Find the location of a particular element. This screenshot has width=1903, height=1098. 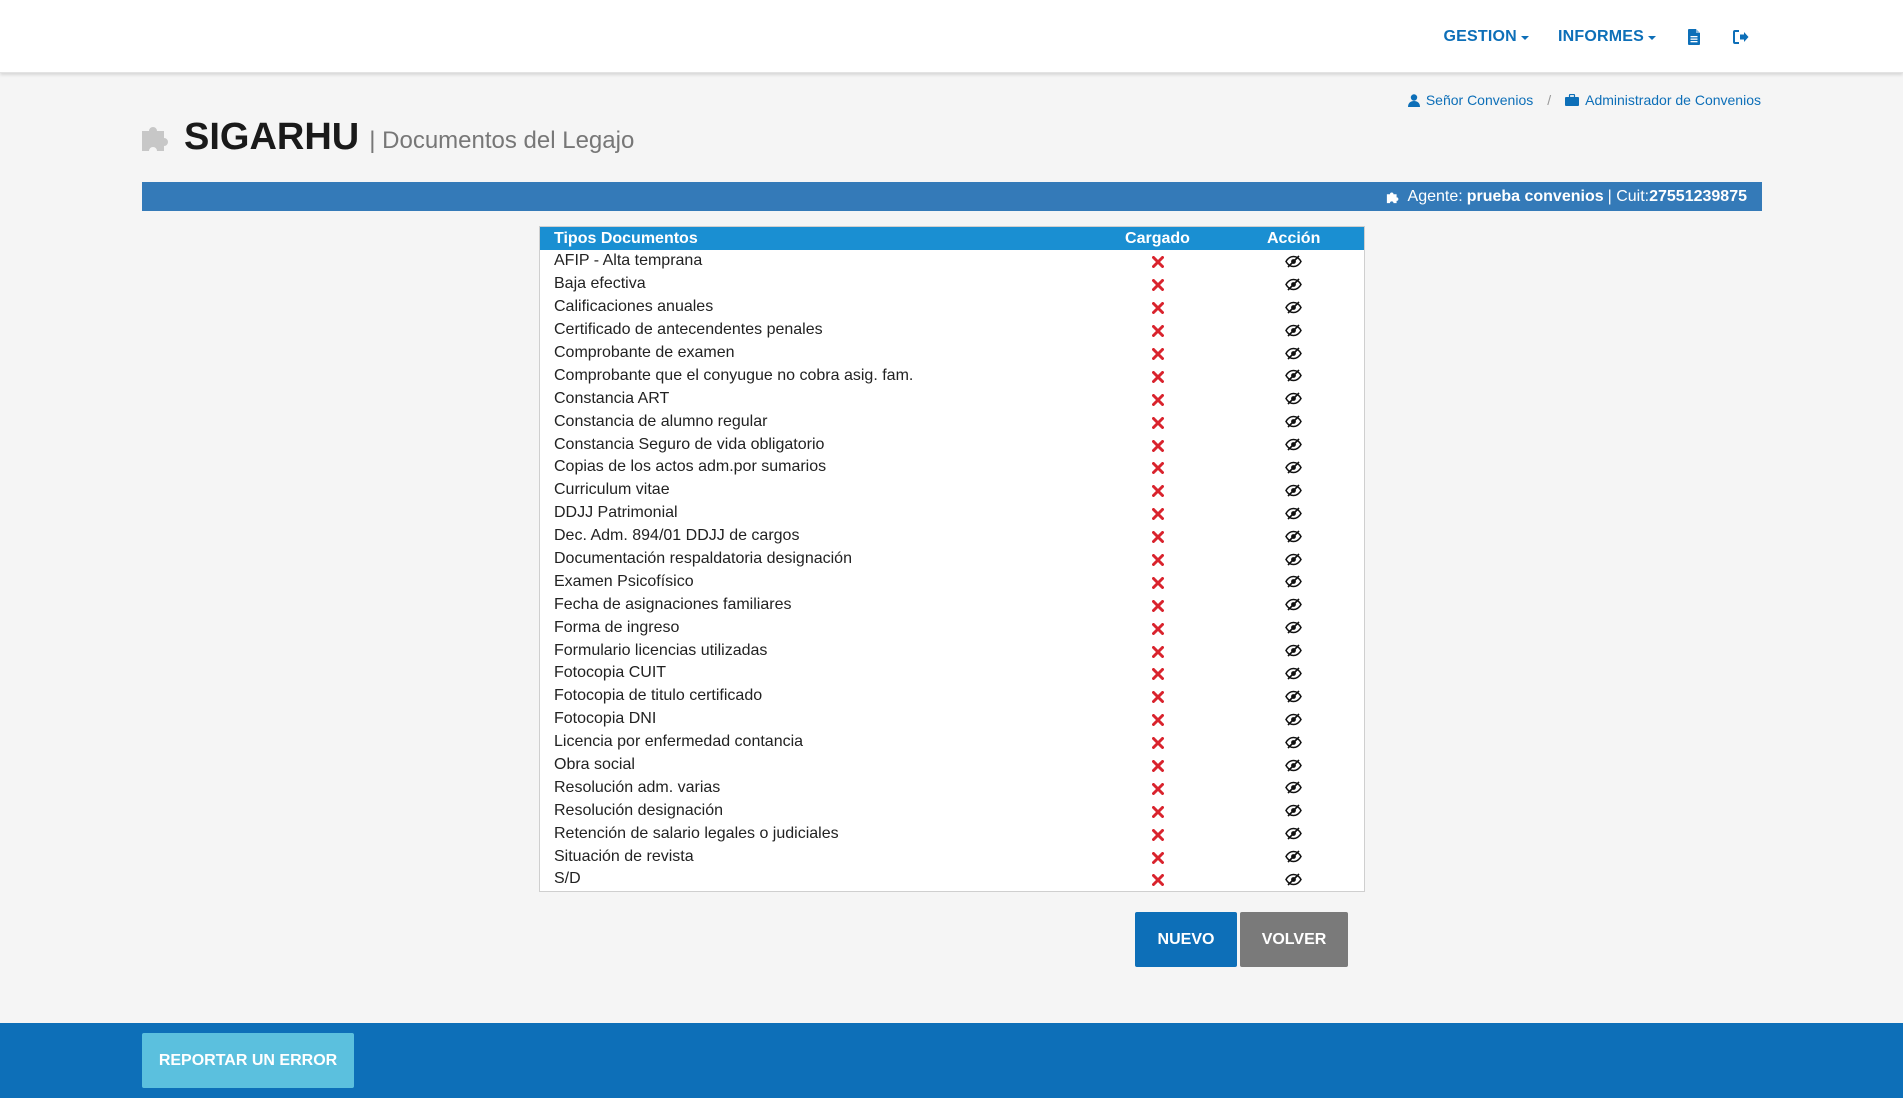

report-error-button: REPORTAR UN ERROR is located at coordinates (248, 1060).